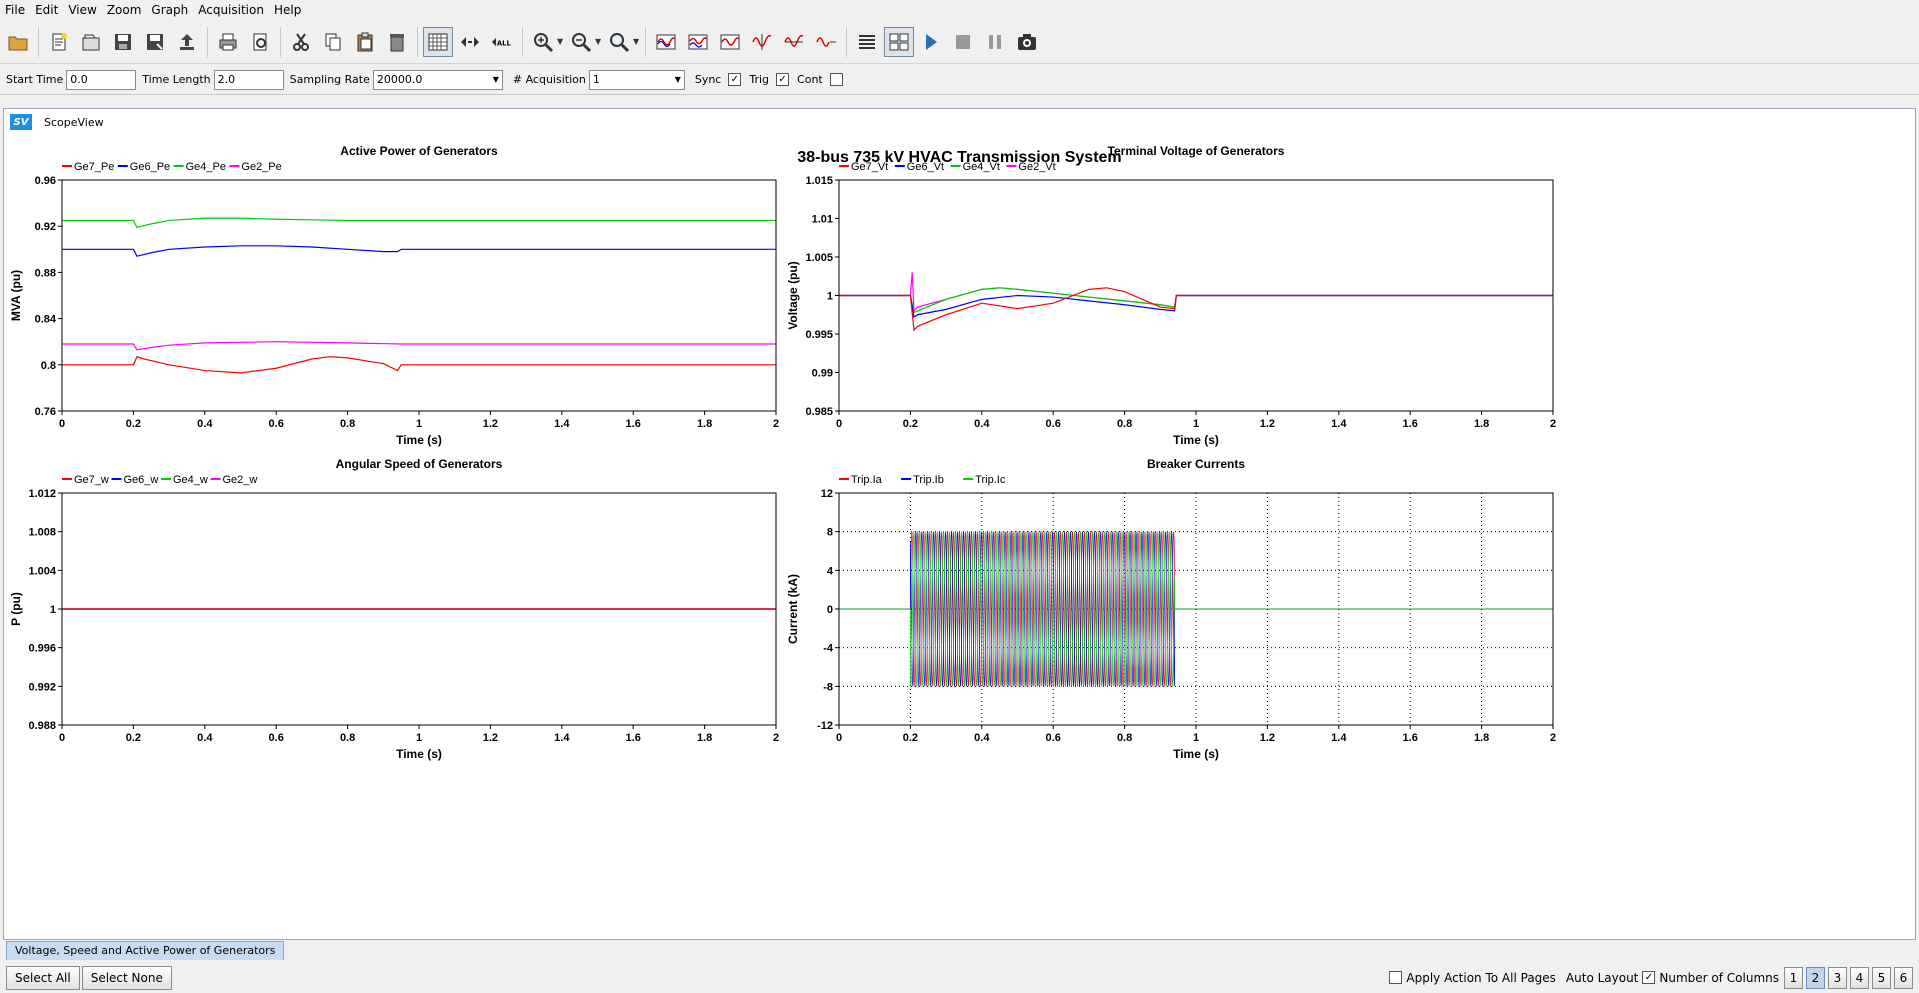 This screenshot has height=993, width=1919. Describe the element at coordinates (1837, 977) in the screenshot. I see `columns-3-button: 3` at that location.